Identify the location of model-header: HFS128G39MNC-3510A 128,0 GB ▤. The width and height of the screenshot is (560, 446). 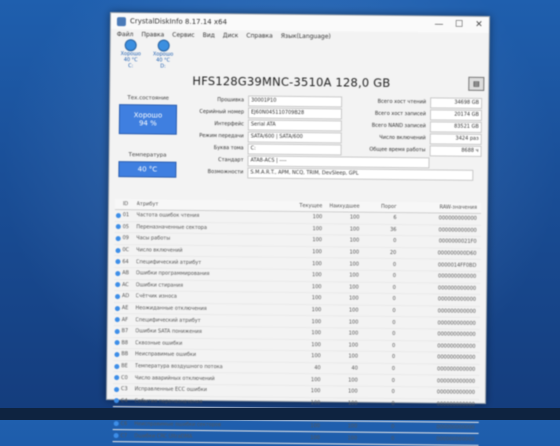
(338, 82).